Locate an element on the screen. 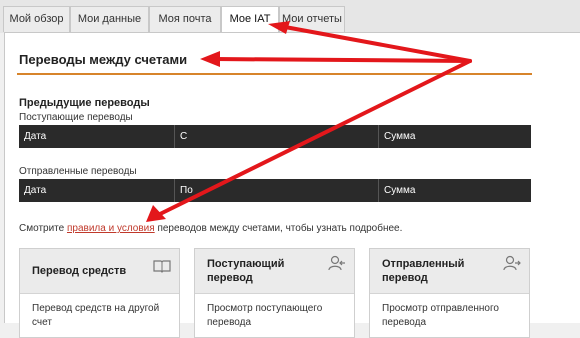  tab-my-iat: Мое IAT is located at coordinates (250, 20).